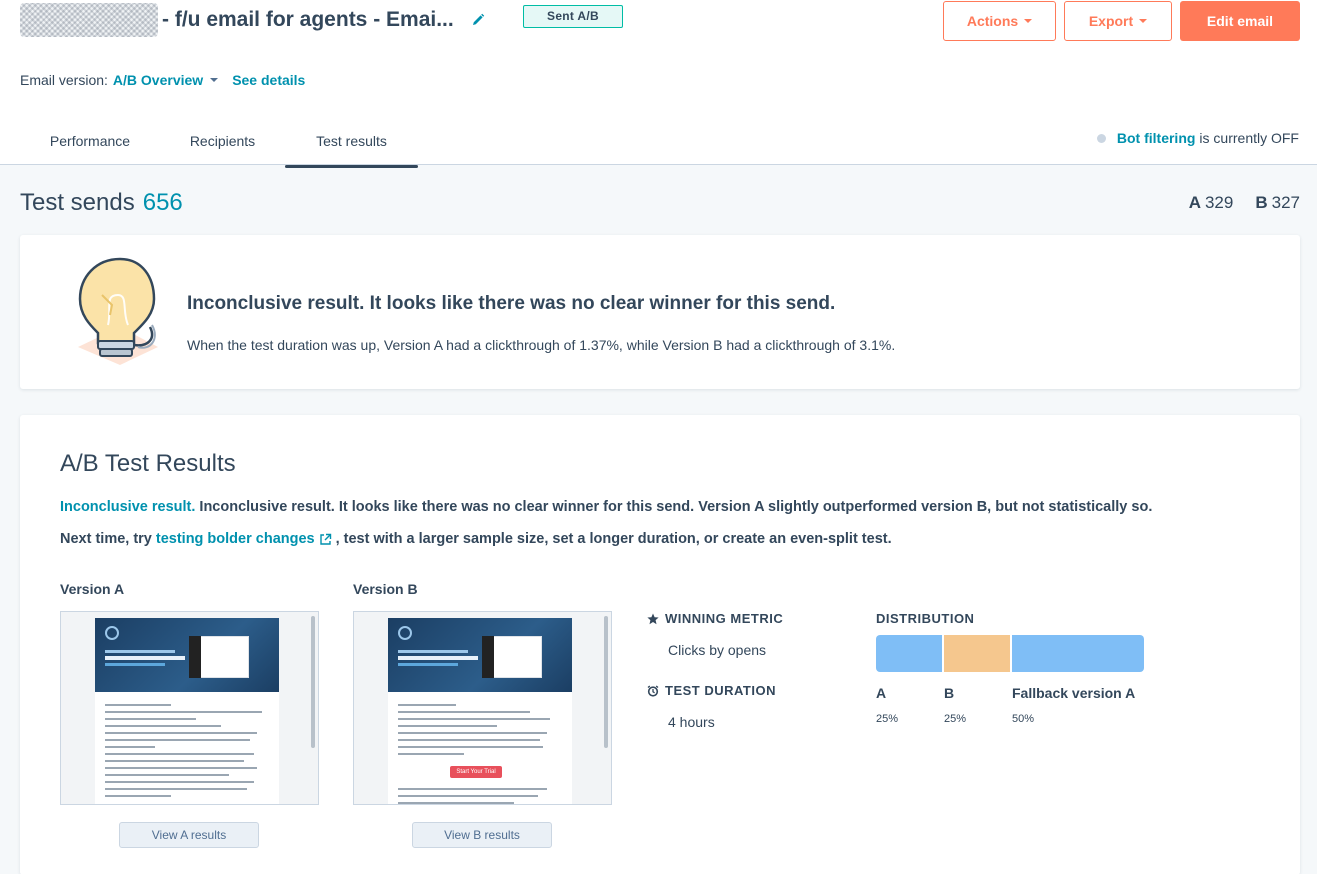  I want to click on status-badge: Sent A/B, so click(573, 16).